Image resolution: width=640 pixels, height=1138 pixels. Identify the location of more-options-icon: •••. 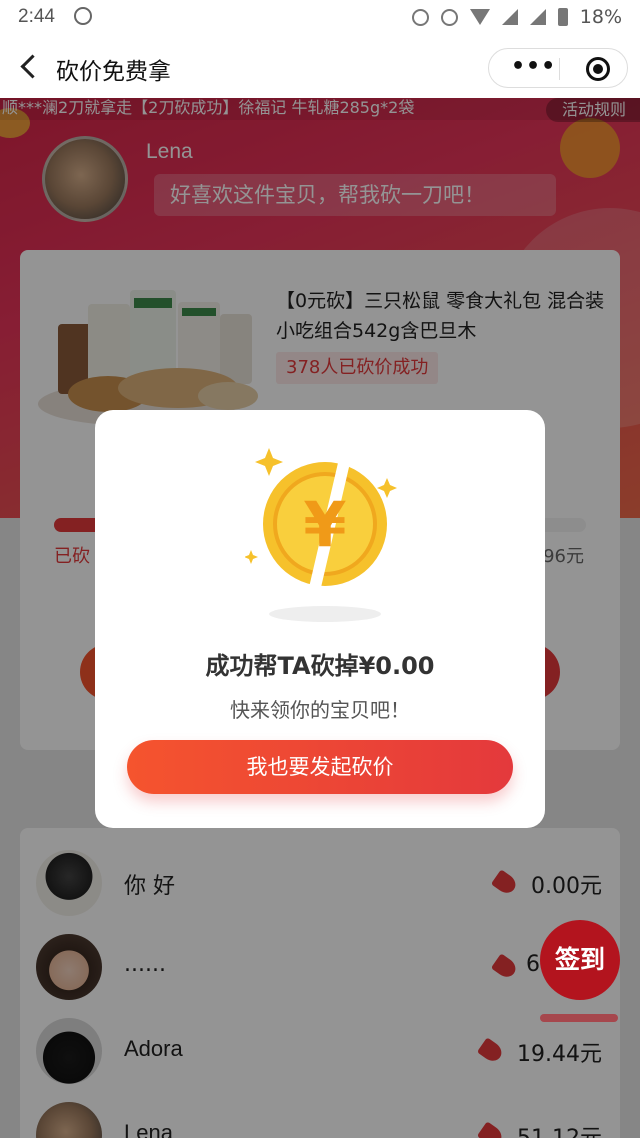
(533, 67).